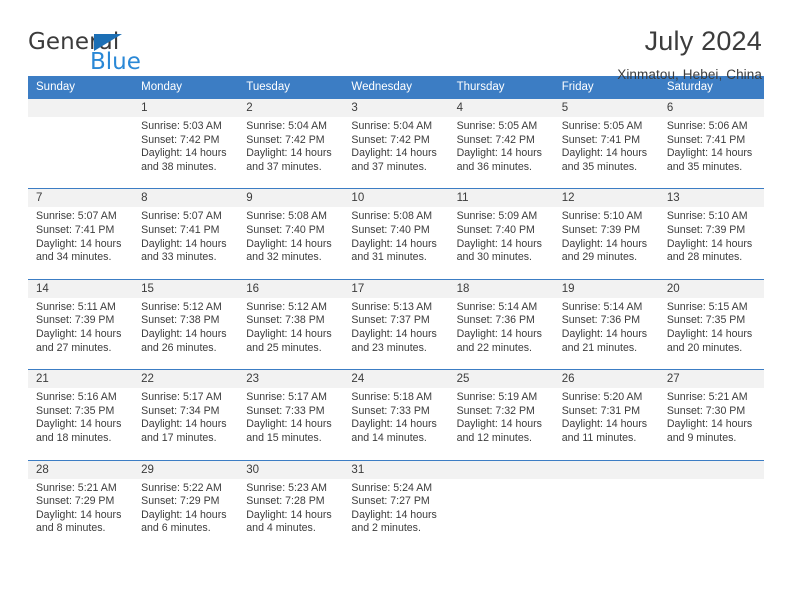 This screenshot has width=792, height=612. What do you see at coordinates (186, 288) in the screenshot?
I see `day-number-cell: 15` at bounding box center [186, 288].